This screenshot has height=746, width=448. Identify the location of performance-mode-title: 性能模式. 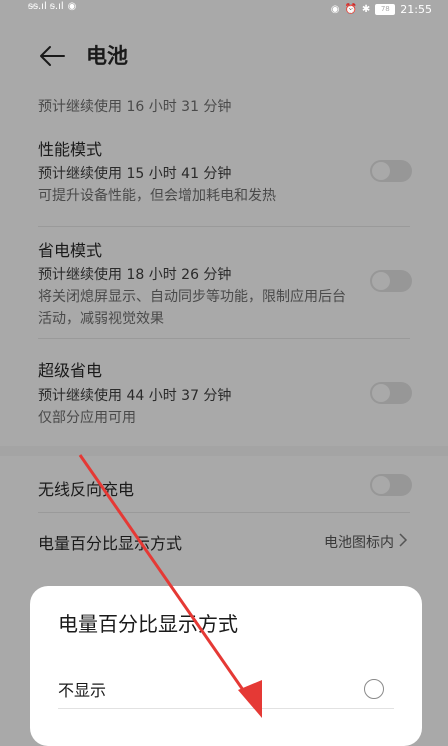
(70, 149).